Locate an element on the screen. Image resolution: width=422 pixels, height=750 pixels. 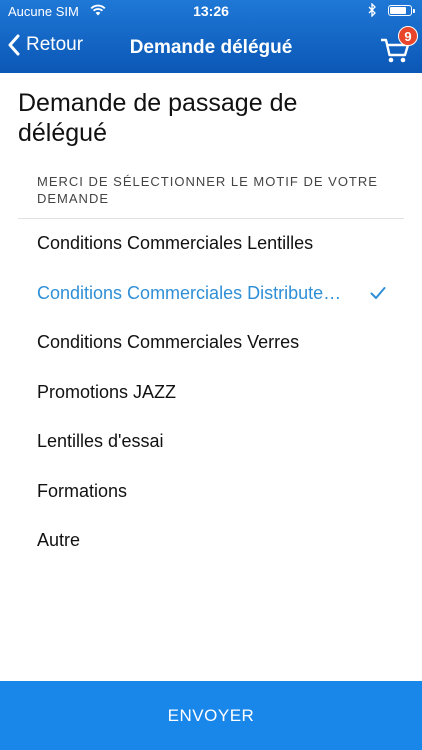
option-label: Lentilles d'essai is located at coordinates (100, 441).